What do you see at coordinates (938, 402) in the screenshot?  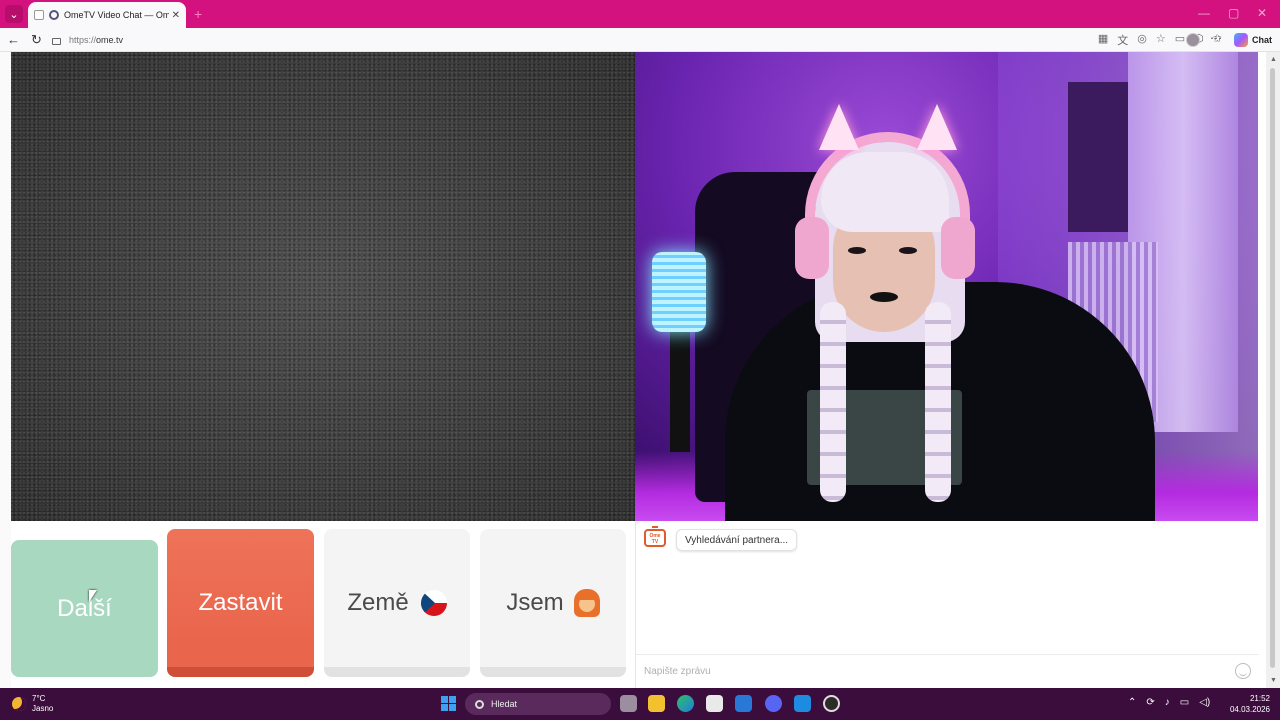 I see `video-braid-right` at bounding box center [938, 402].